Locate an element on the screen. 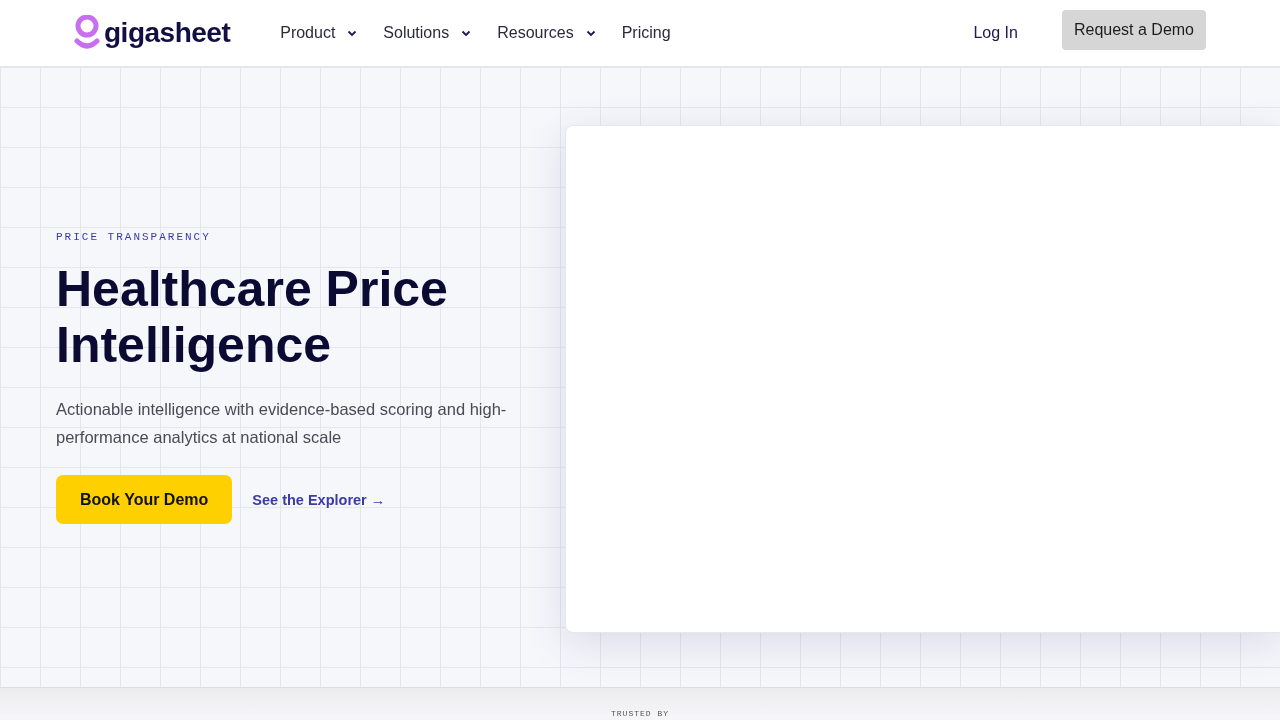 Image resolution: width=1280 pixels, height=720 pixels. nav-link: Solutions is located at coordinates (427, 33).